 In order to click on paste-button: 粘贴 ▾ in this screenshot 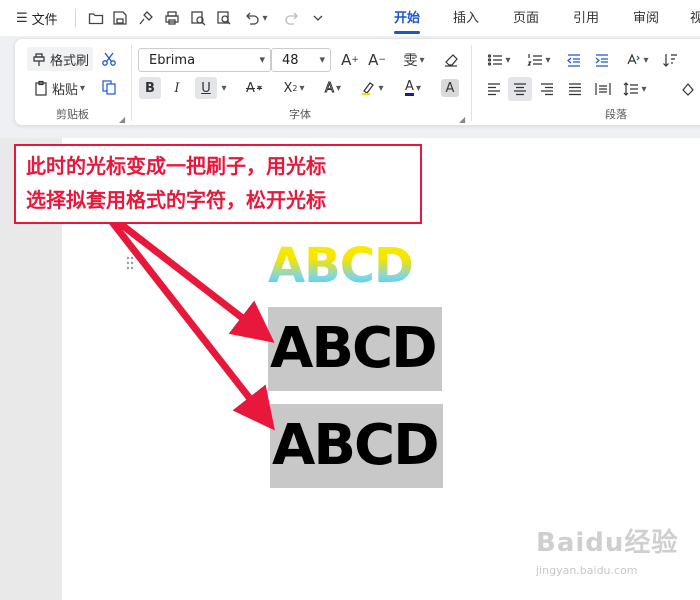, I will do `click(59, 88)`.